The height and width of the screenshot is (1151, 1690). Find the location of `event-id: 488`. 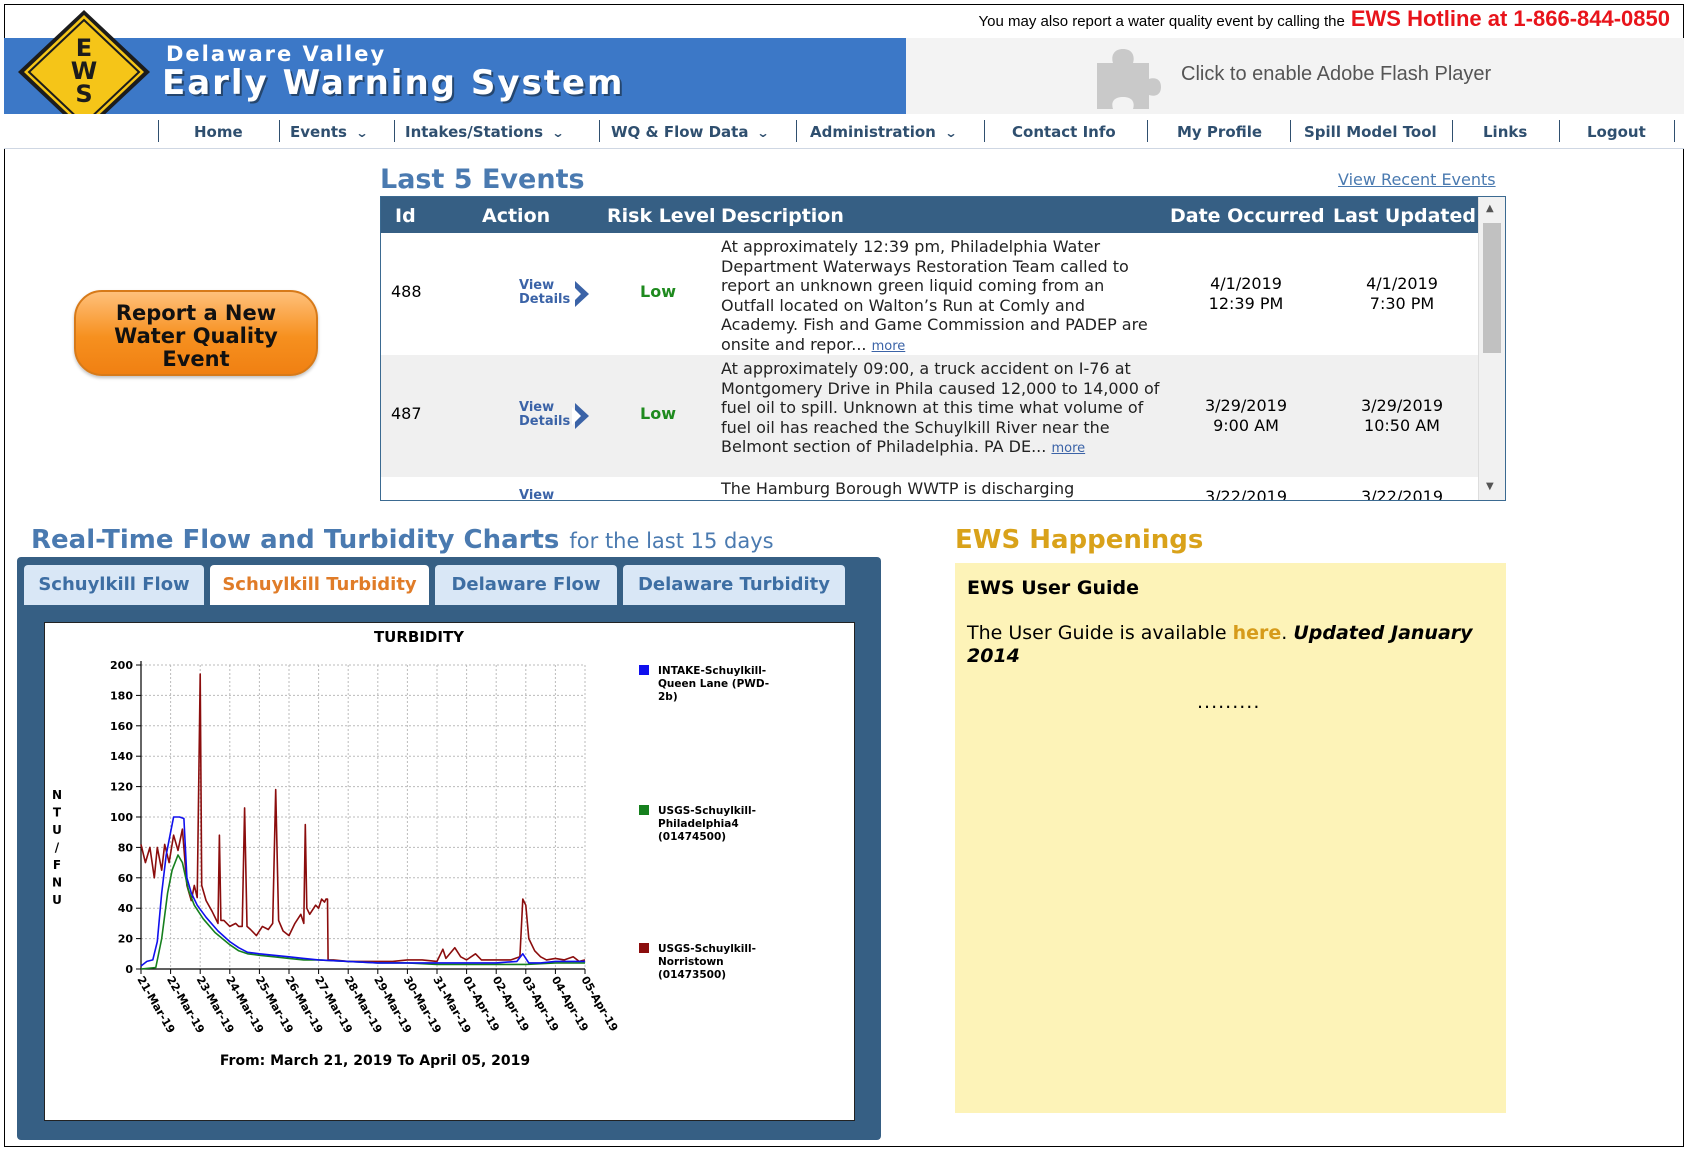

event-id: 488 is located at coordinates (406, 291).